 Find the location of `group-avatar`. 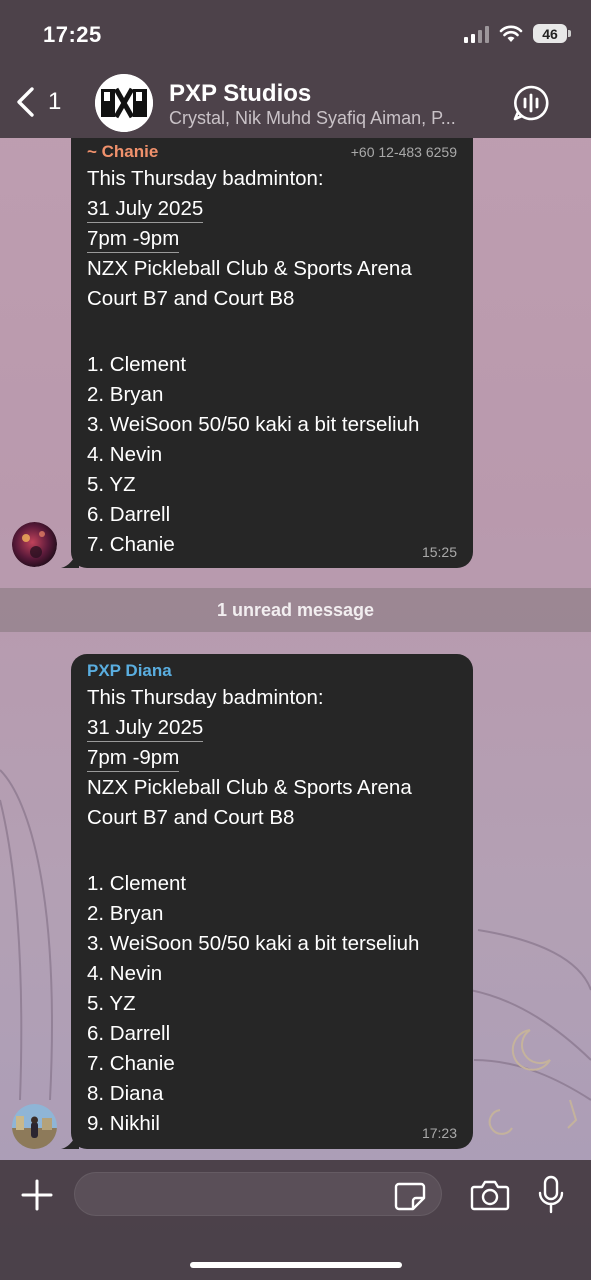

group-avatar is located at coordinates (124, 103).